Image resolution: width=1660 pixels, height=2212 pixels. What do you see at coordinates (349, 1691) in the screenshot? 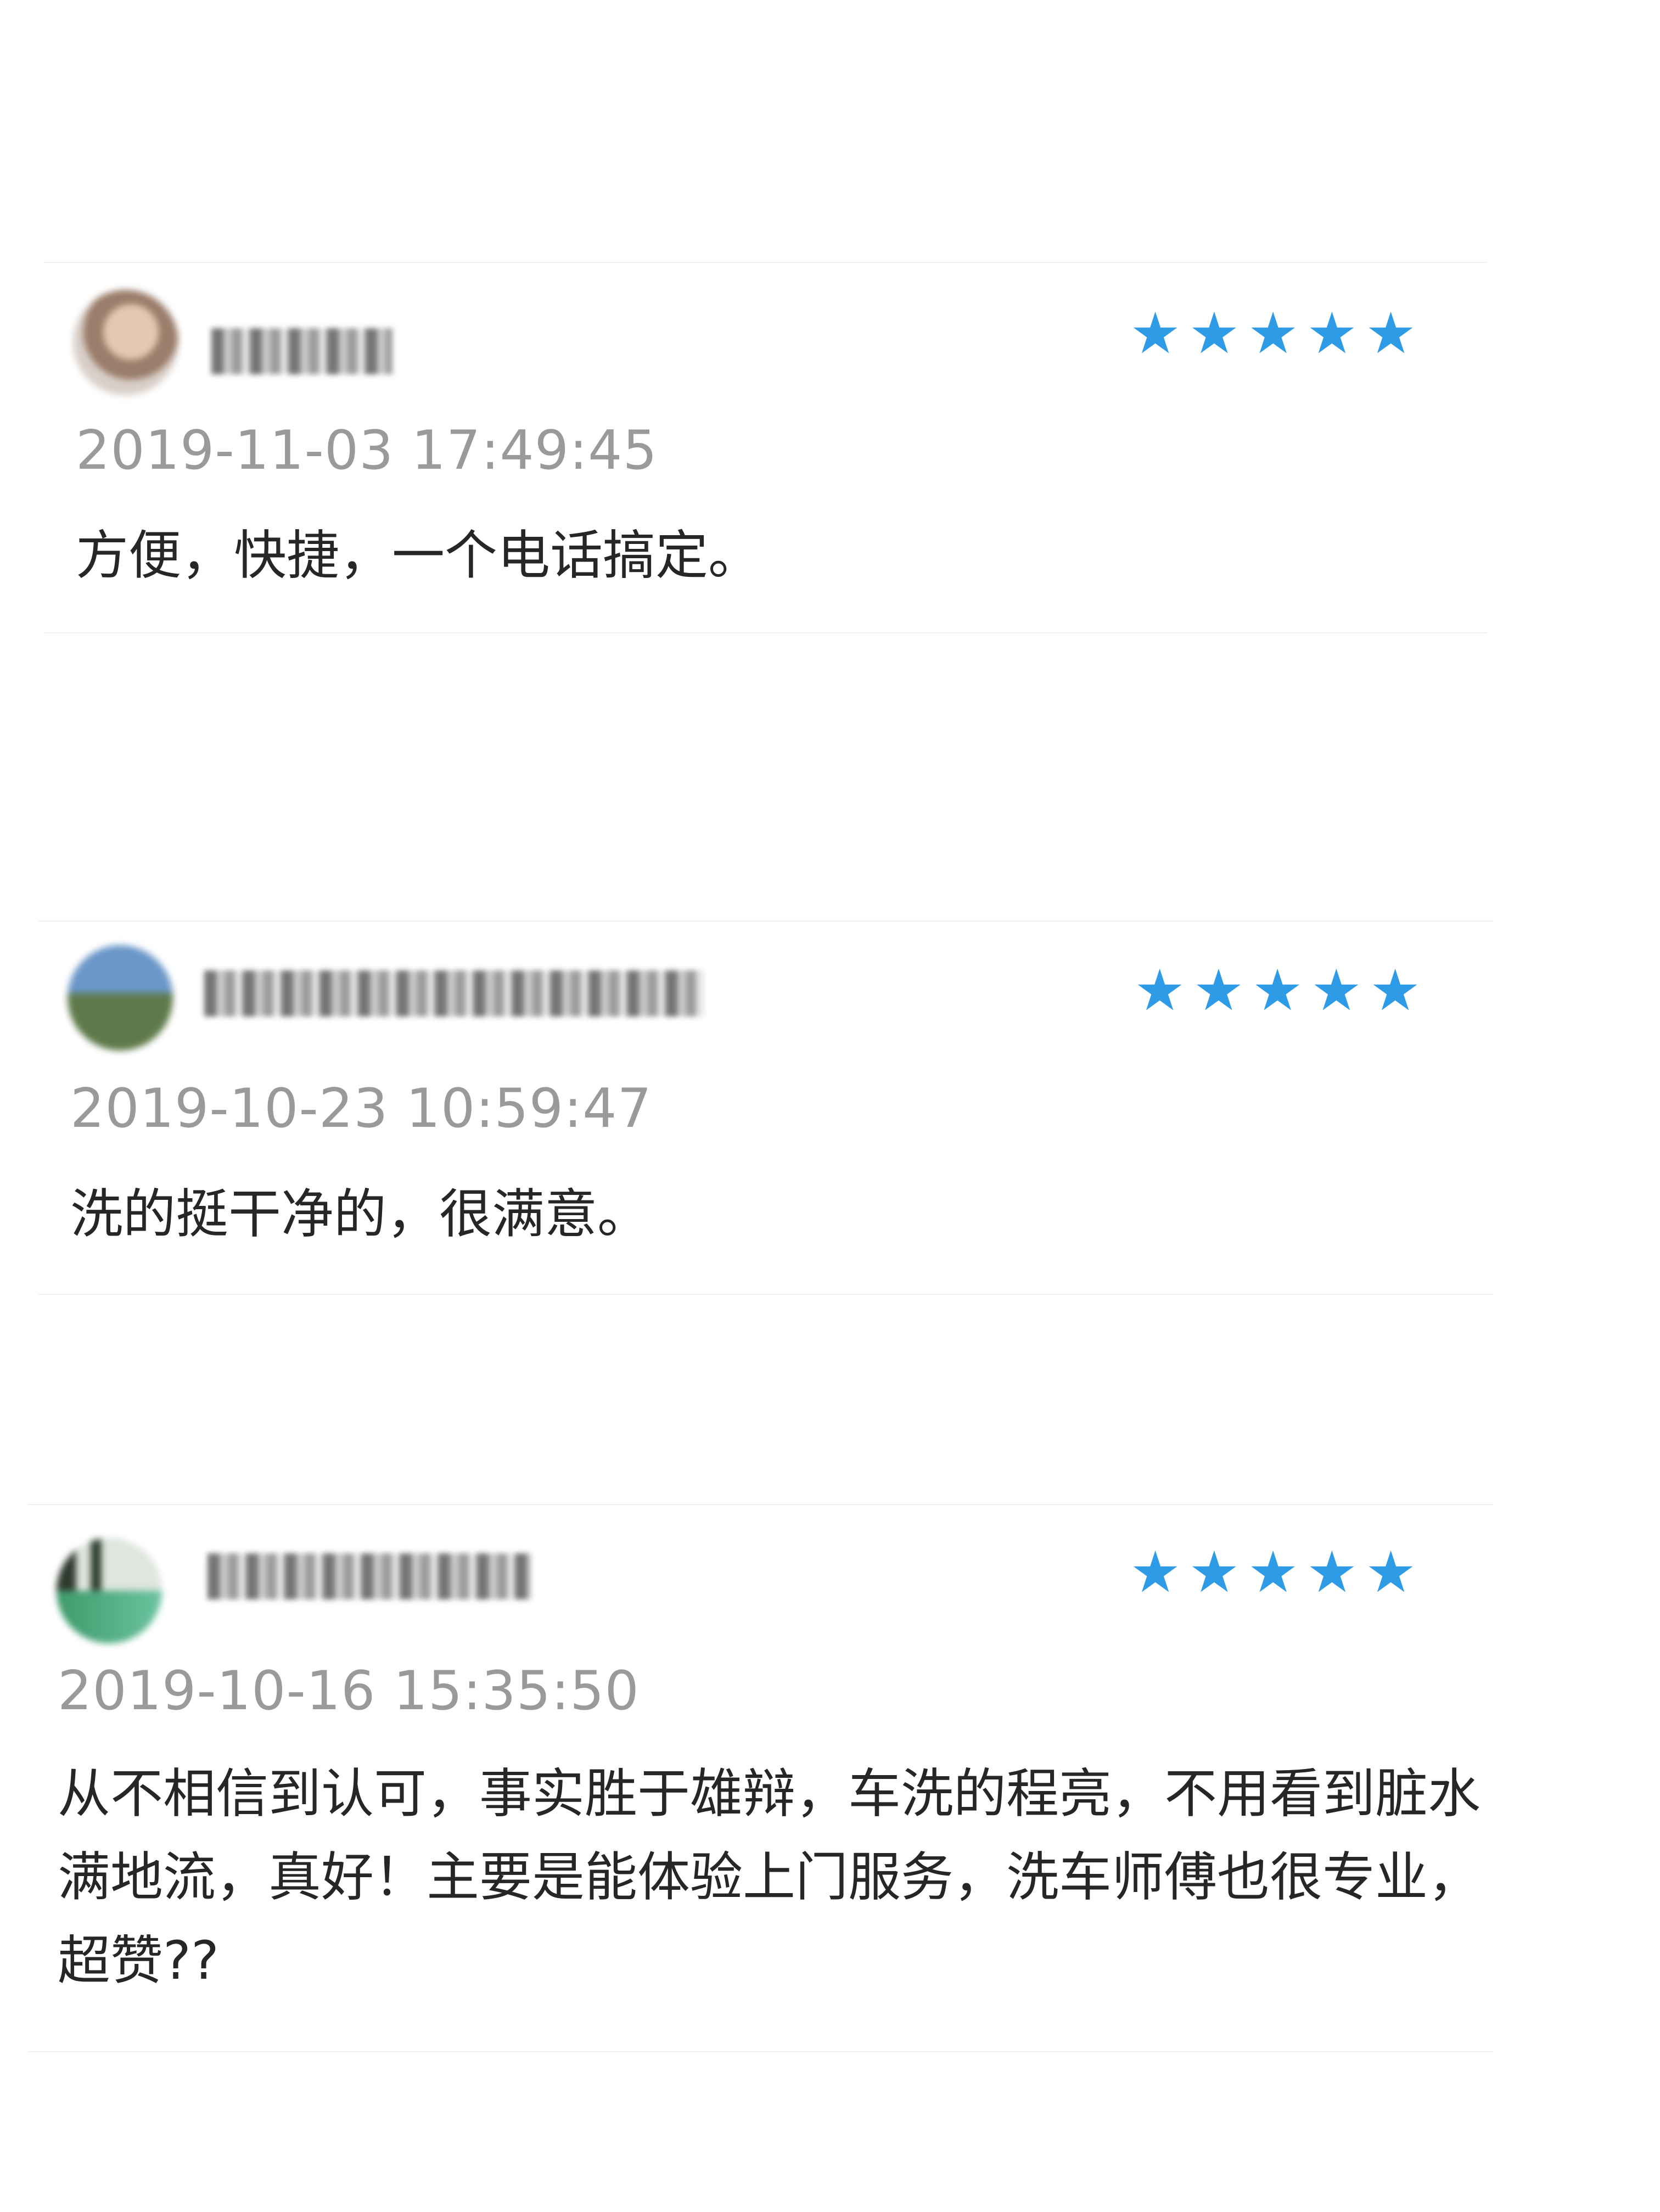
I see `review-timestamp: 2019-10-16 15:35:50` at bounding box center [349, 1691].